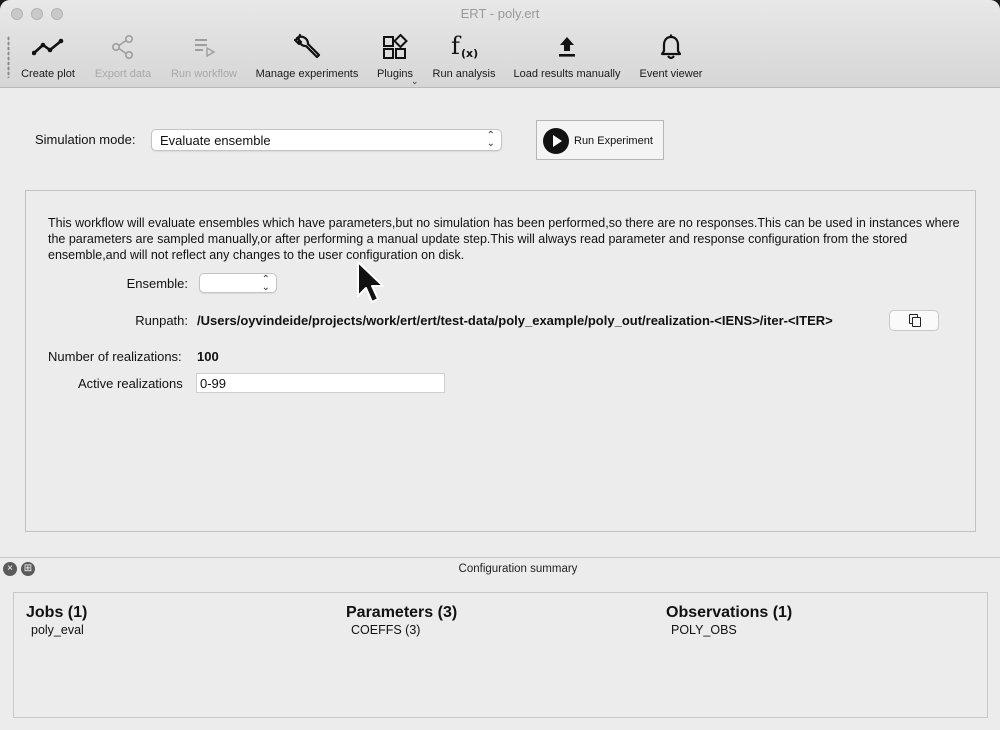 This screenshot has height=730, width=1000. What do you see at coordinates (208, 356) in the screenshot?
I see `num-realizations-value: 100` at bounding box center [208, 356].